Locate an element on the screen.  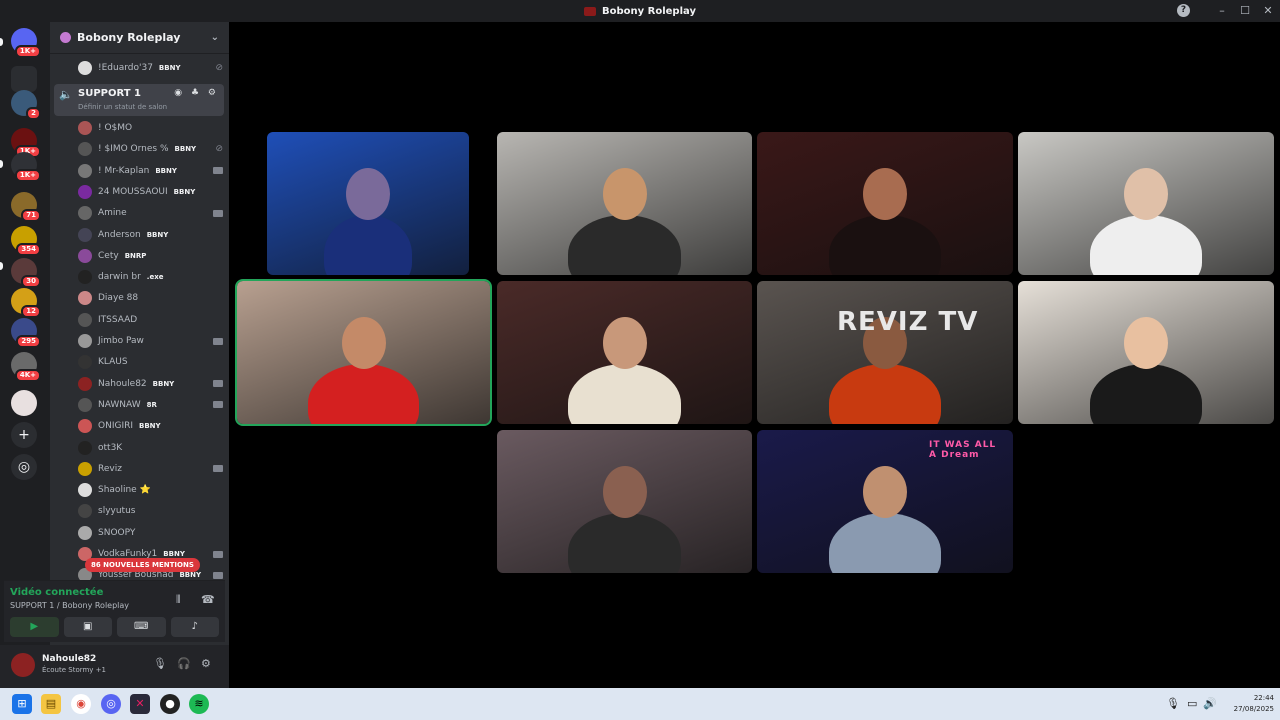
user-activity: Écoute Stormy +1 is located at coordinates (74, 670).